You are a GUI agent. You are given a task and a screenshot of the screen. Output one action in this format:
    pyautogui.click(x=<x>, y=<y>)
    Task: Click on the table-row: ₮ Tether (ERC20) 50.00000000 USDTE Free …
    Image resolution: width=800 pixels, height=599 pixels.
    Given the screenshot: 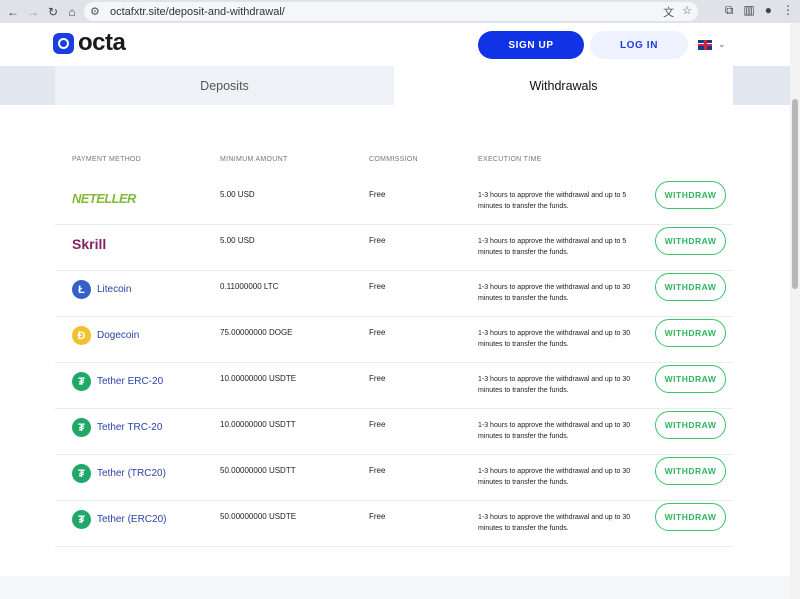 What is the action you would take?
    pyautogui.click(x=394, y=524)
    